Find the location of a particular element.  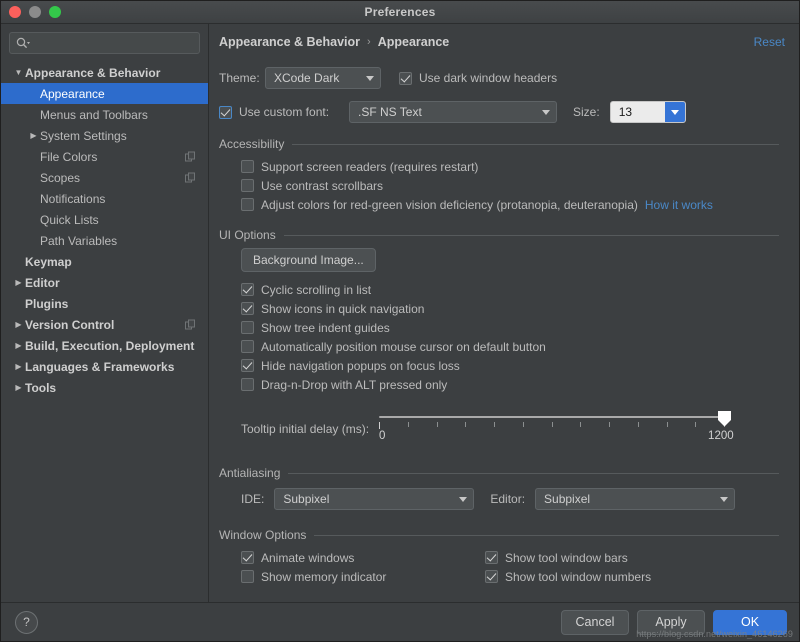

zoom-window-icon is located at coordinates (55, 12).